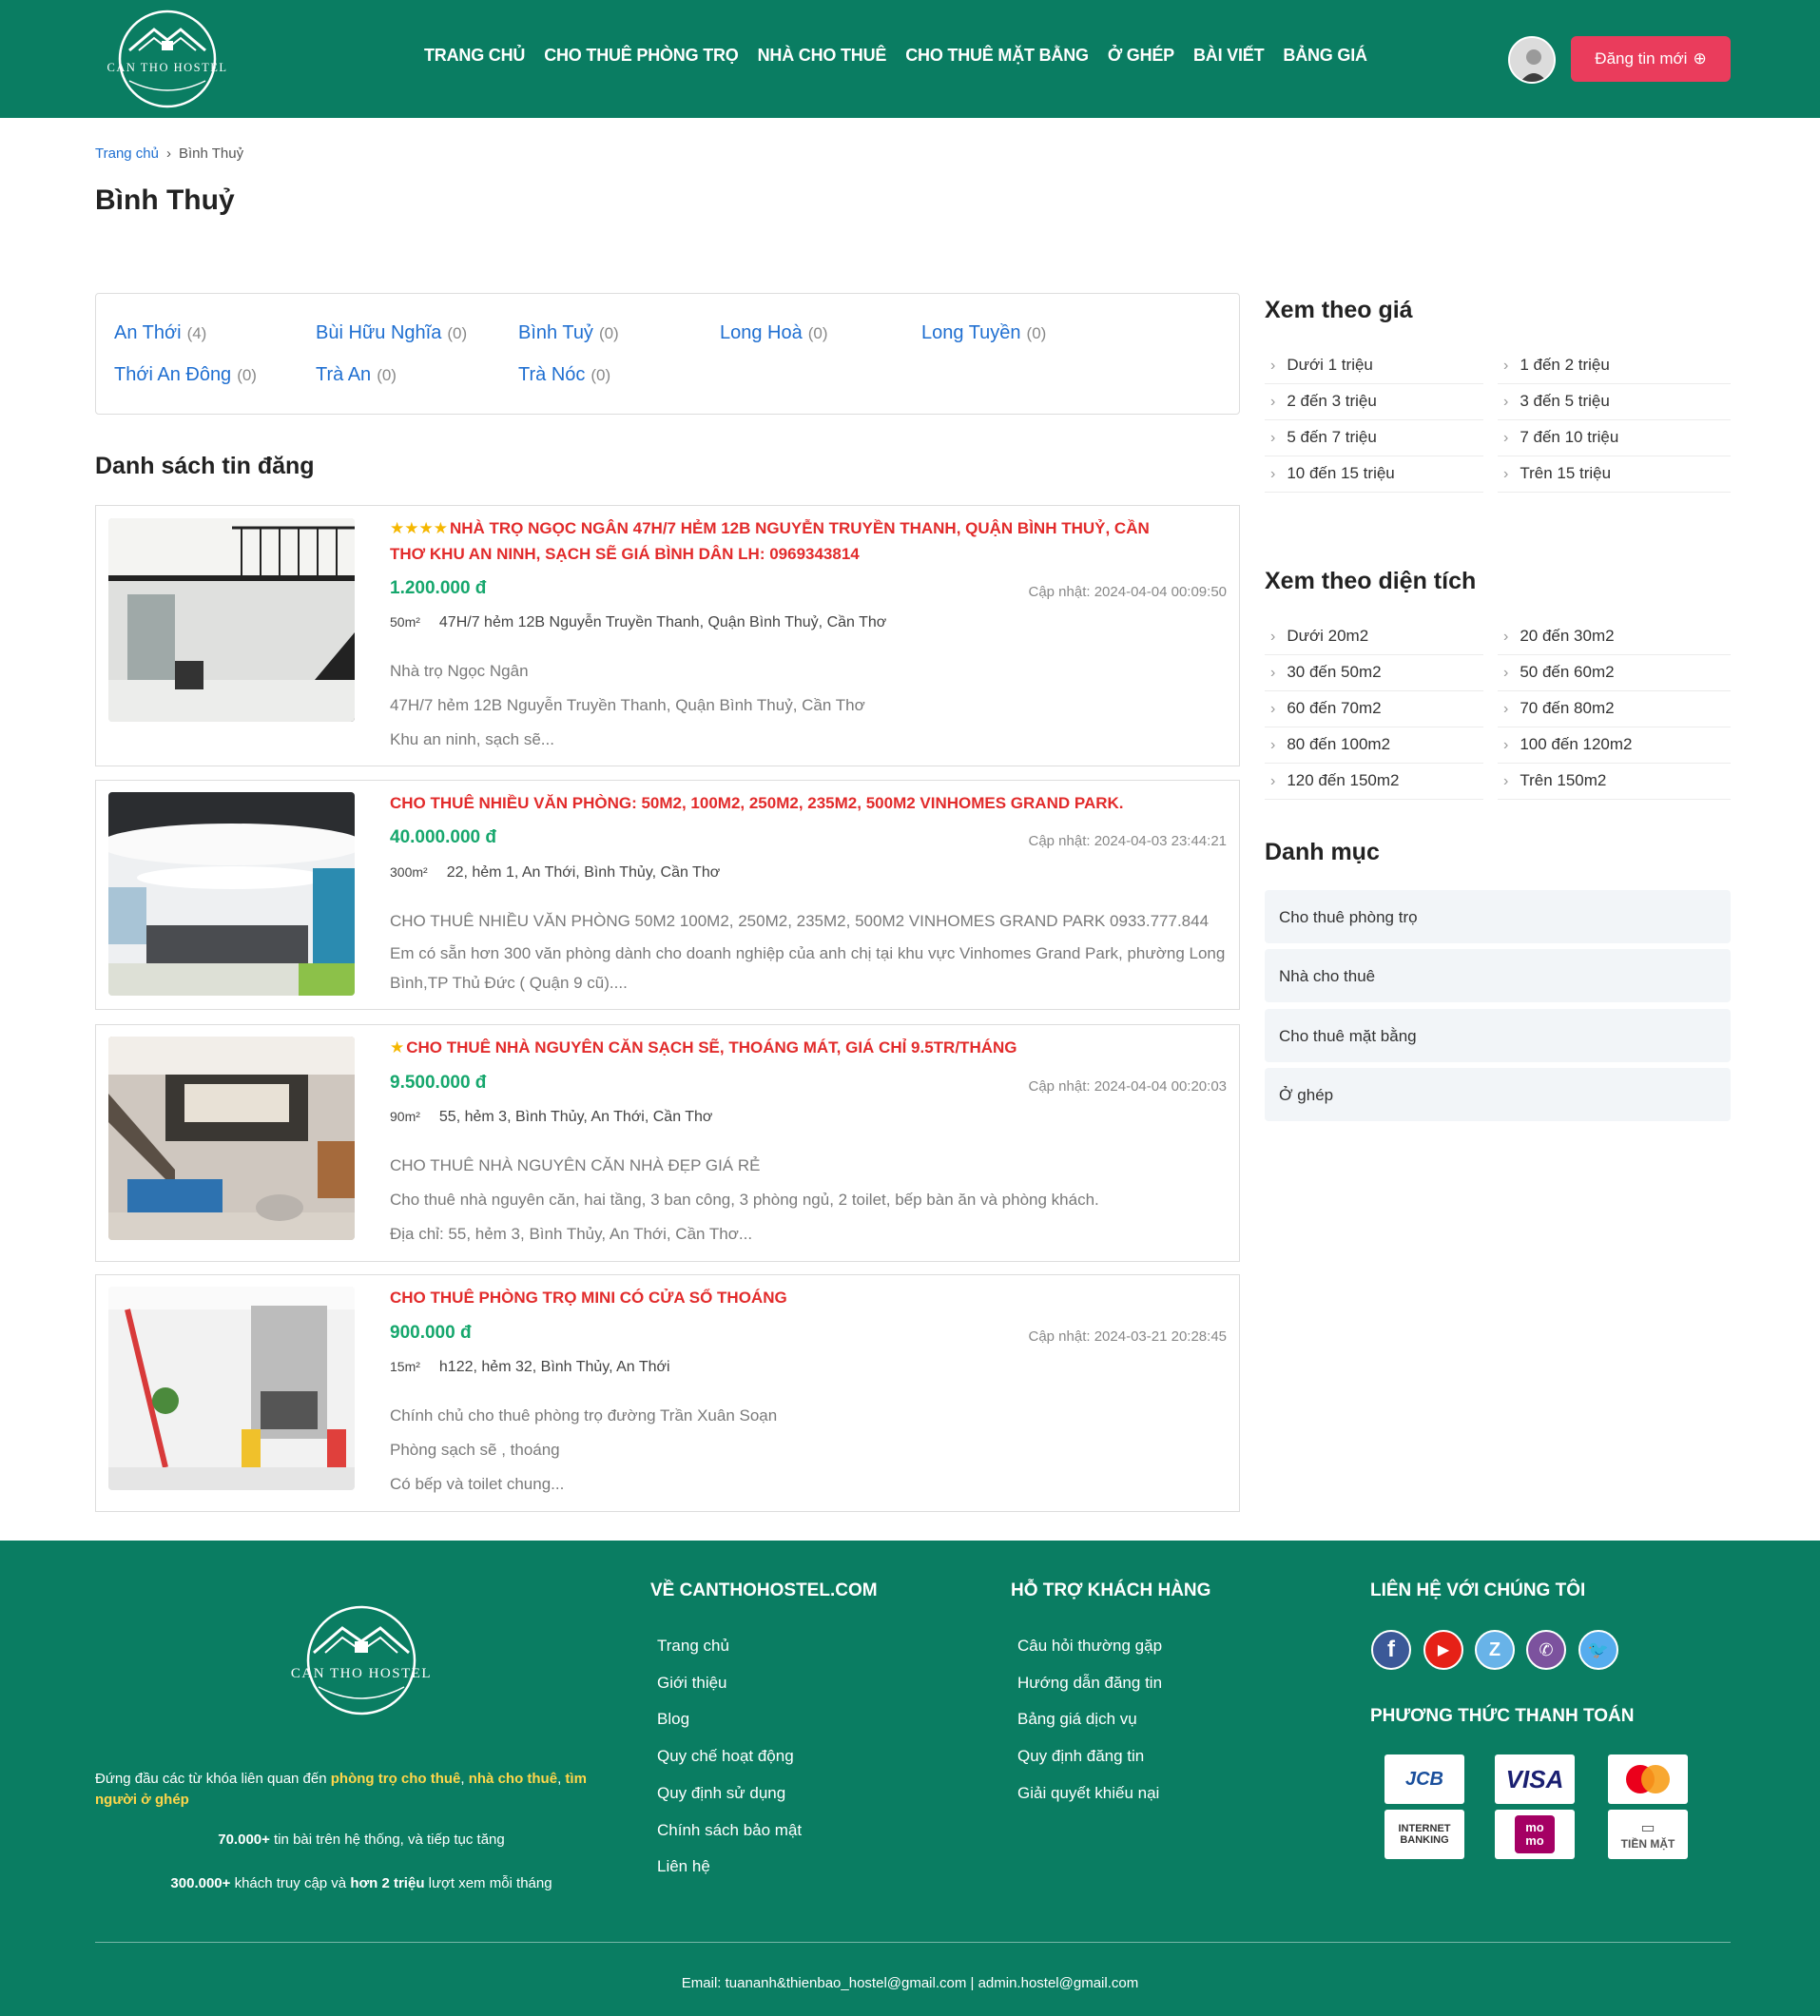 This screenshot has height=2016, width=1820. Describe the element at coordinates (576, 1779) in the screenshot. I see `tagline-keyword: tìm` at that location.